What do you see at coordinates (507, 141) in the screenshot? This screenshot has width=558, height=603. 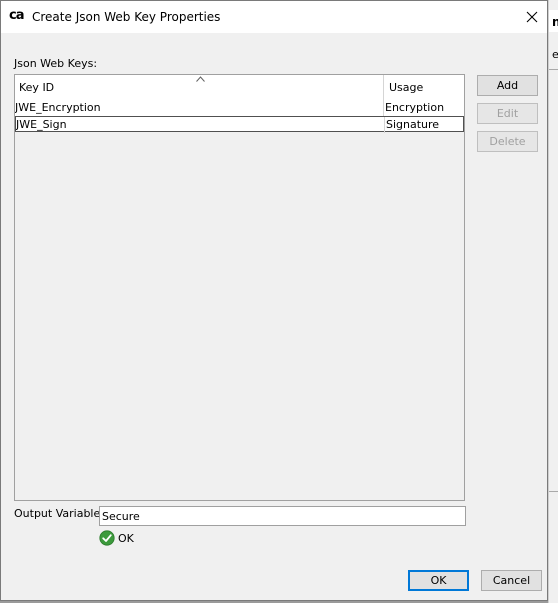 I see `delete-button: Delete` at bounding box center [507, 141].